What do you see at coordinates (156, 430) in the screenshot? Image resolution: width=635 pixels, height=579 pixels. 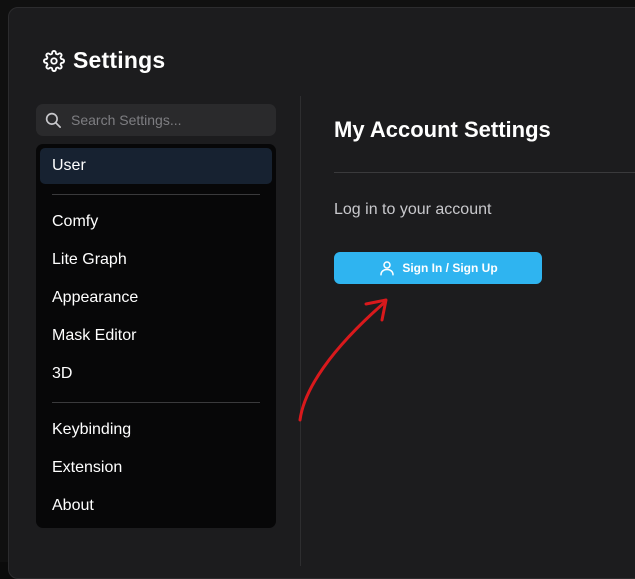 I see `sidebar-item-keybinding: Keybinding` at bounding box center [156, 430].